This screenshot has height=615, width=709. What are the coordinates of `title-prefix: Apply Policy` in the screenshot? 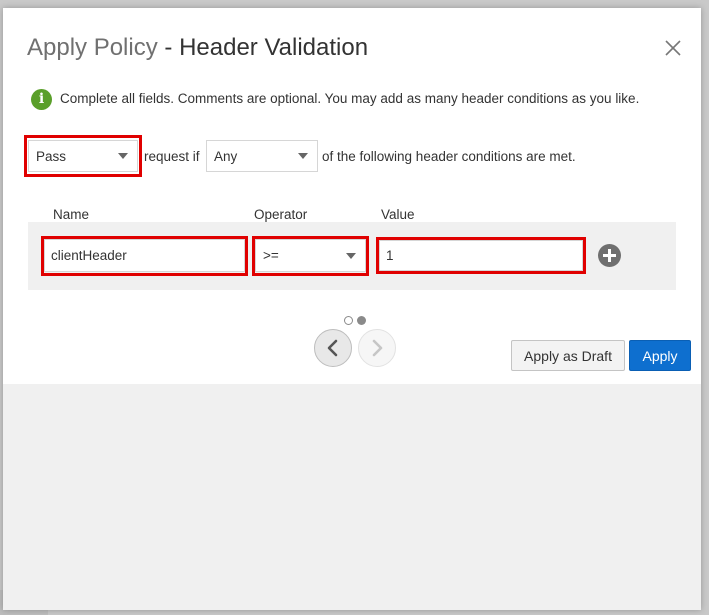 It's located at (92, 47).